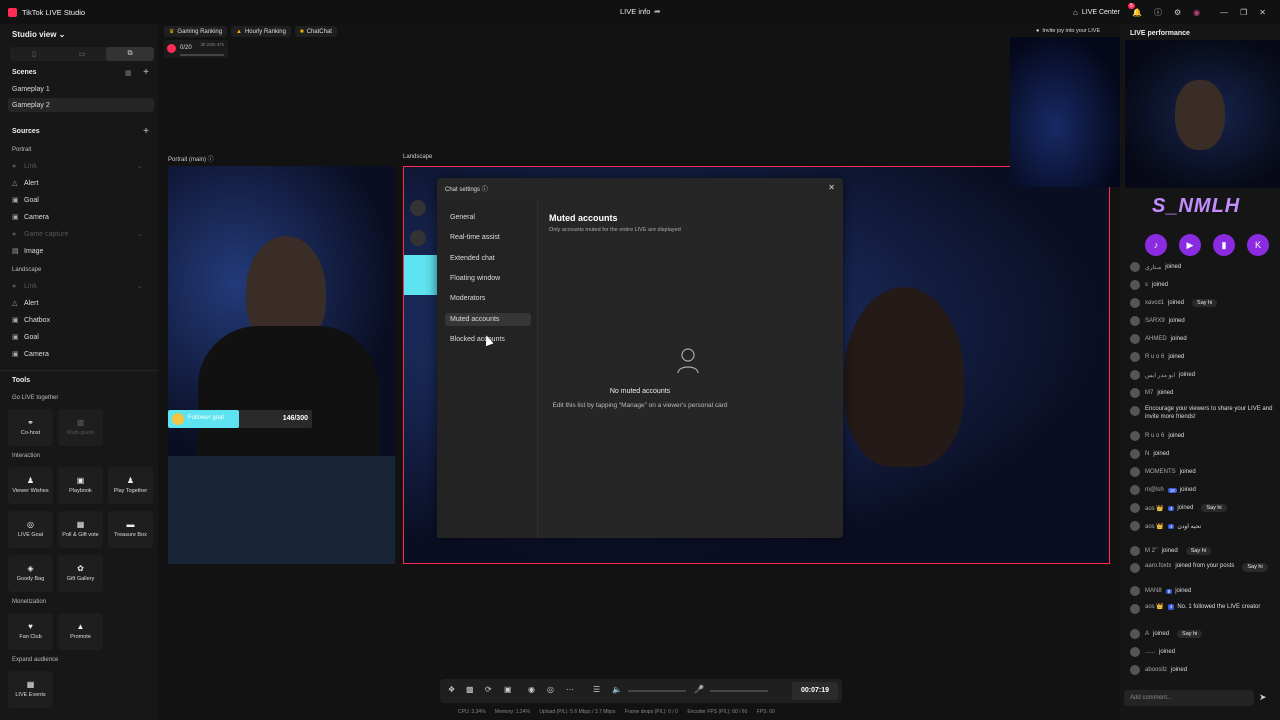  I want to click on chat-username: SARX9, so click(1155, 321).